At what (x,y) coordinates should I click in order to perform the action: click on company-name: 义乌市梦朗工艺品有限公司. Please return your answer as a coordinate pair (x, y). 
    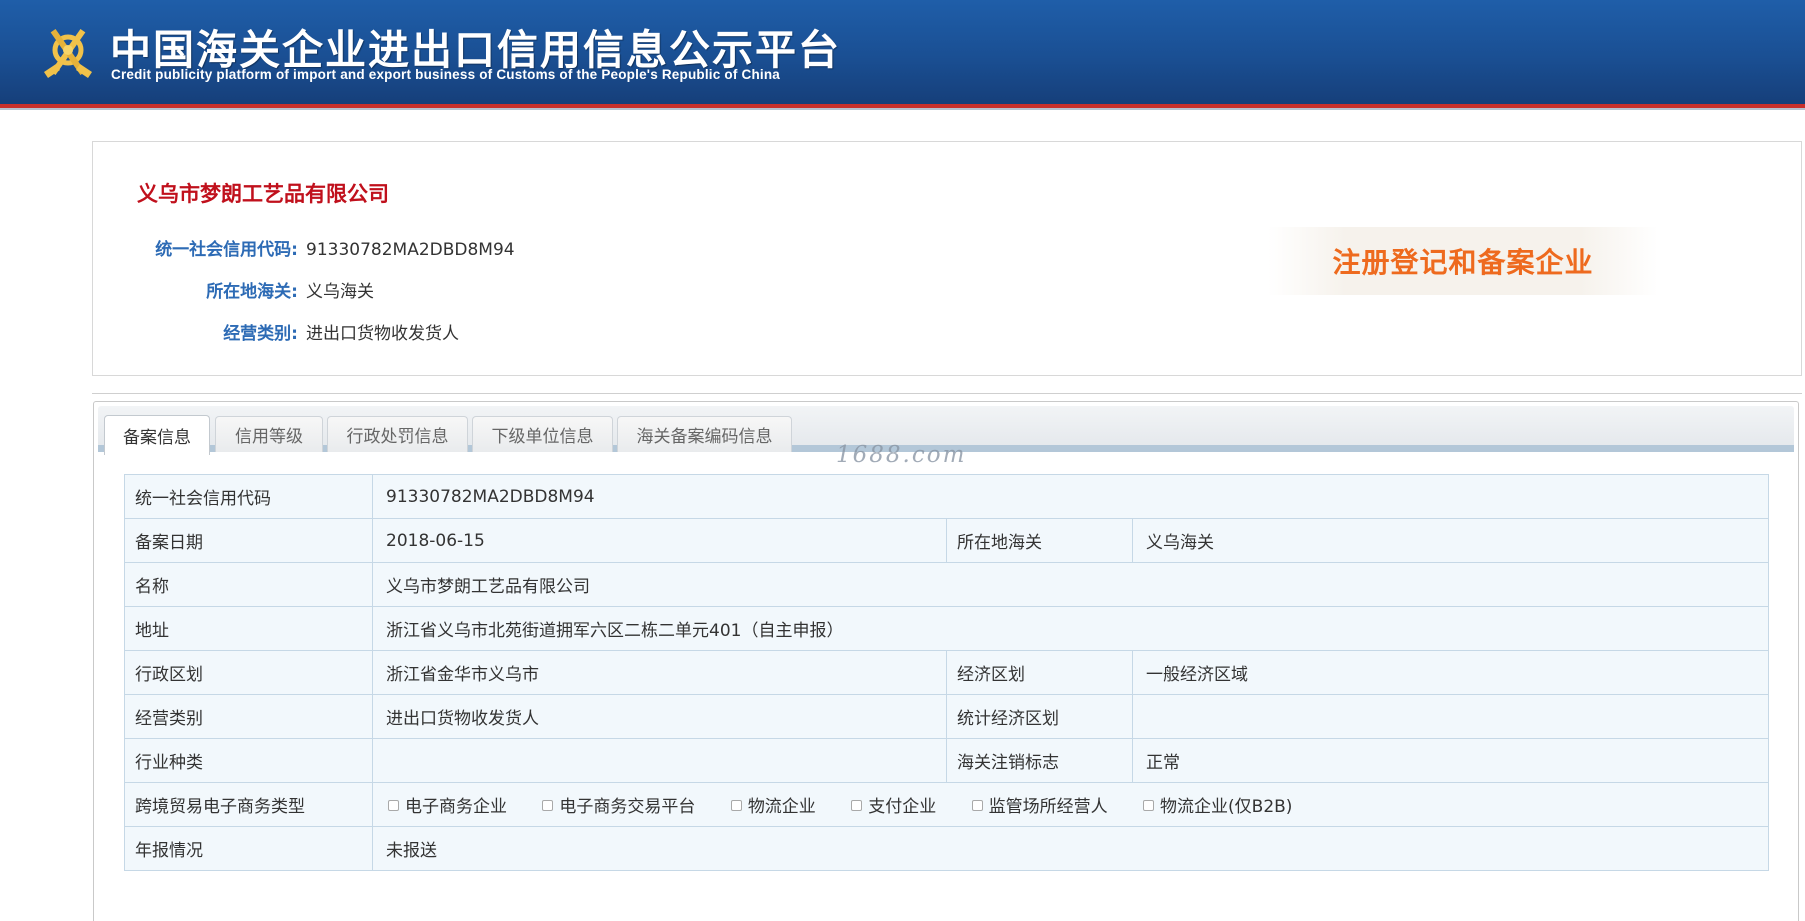
    Looking at the image, I should click on (263, 194).